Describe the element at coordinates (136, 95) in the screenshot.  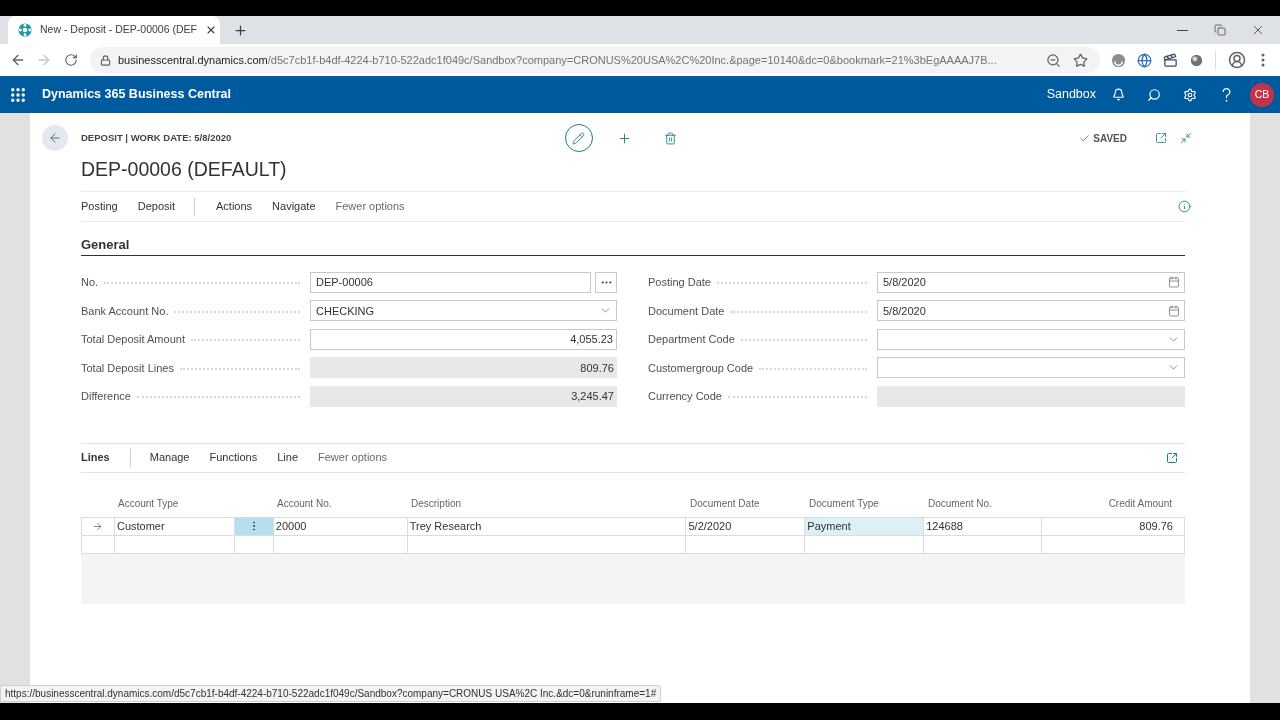
I see `app-title: Dynamics 365 Business Central` at that location.